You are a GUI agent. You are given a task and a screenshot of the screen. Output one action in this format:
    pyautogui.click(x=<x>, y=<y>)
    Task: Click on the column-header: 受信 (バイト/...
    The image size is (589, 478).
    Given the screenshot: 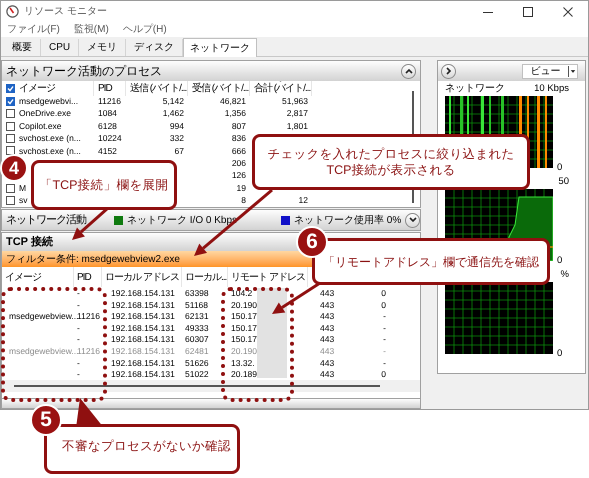 What is the action you would take?
    pyautogui.click(x=220, y=88)
    